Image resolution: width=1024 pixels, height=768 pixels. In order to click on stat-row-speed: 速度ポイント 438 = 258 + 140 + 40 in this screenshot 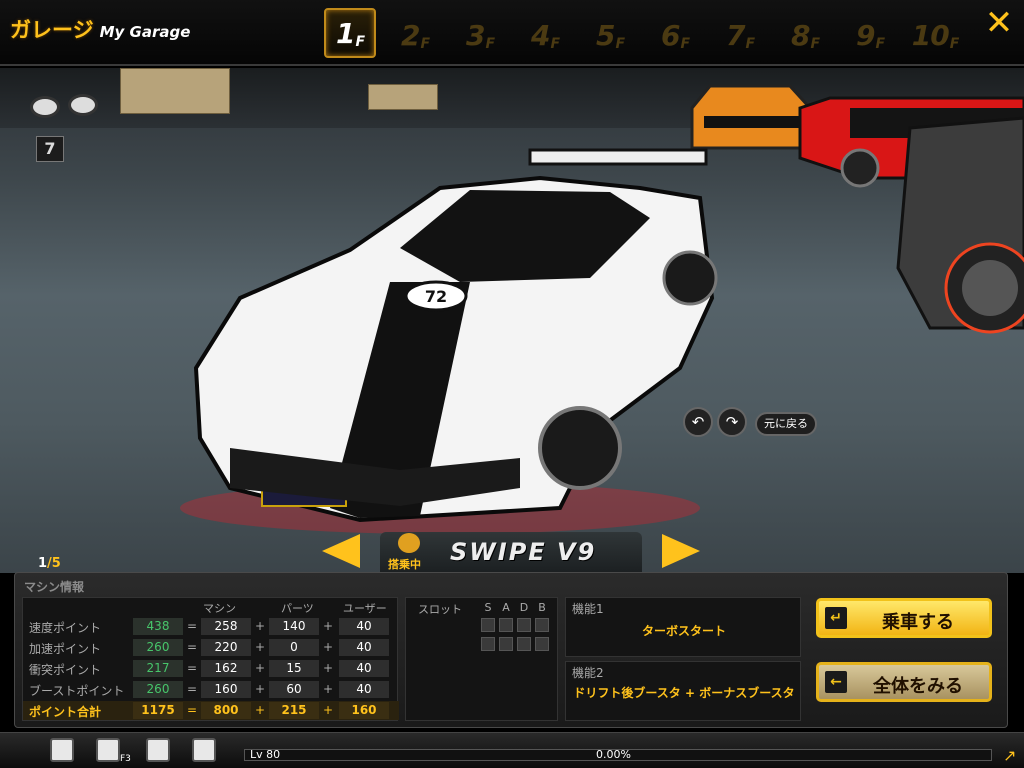, I will do `click(211, 626)`.